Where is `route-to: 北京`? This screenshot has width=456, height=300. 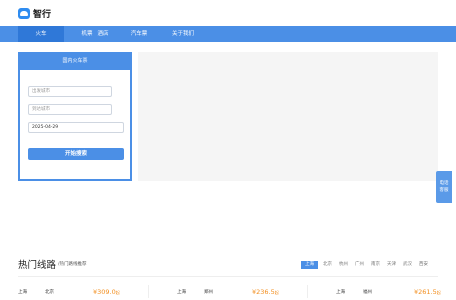 route-to: 北京 is located at coordinates (49, 292).